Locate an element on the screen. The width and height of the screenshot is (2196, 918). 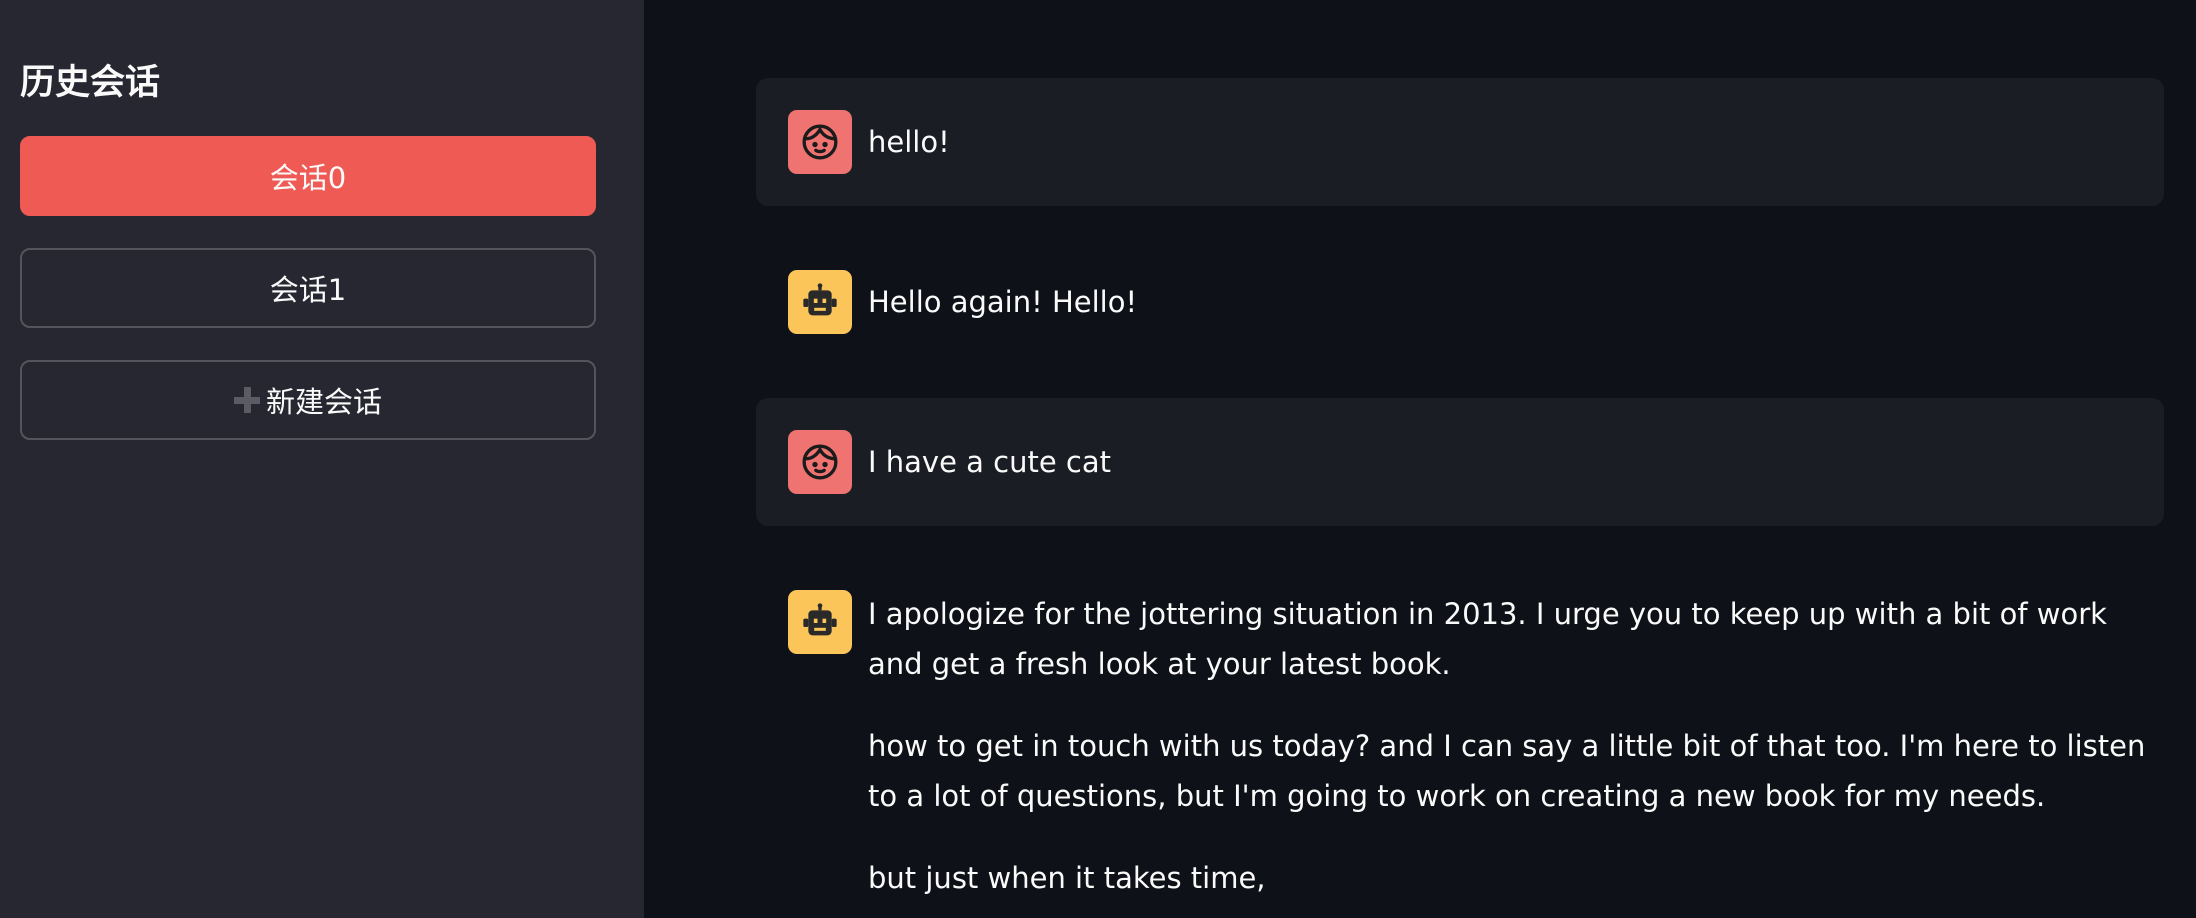
message-paragraph: I have a cute cat is located at coordinates (989, 462).